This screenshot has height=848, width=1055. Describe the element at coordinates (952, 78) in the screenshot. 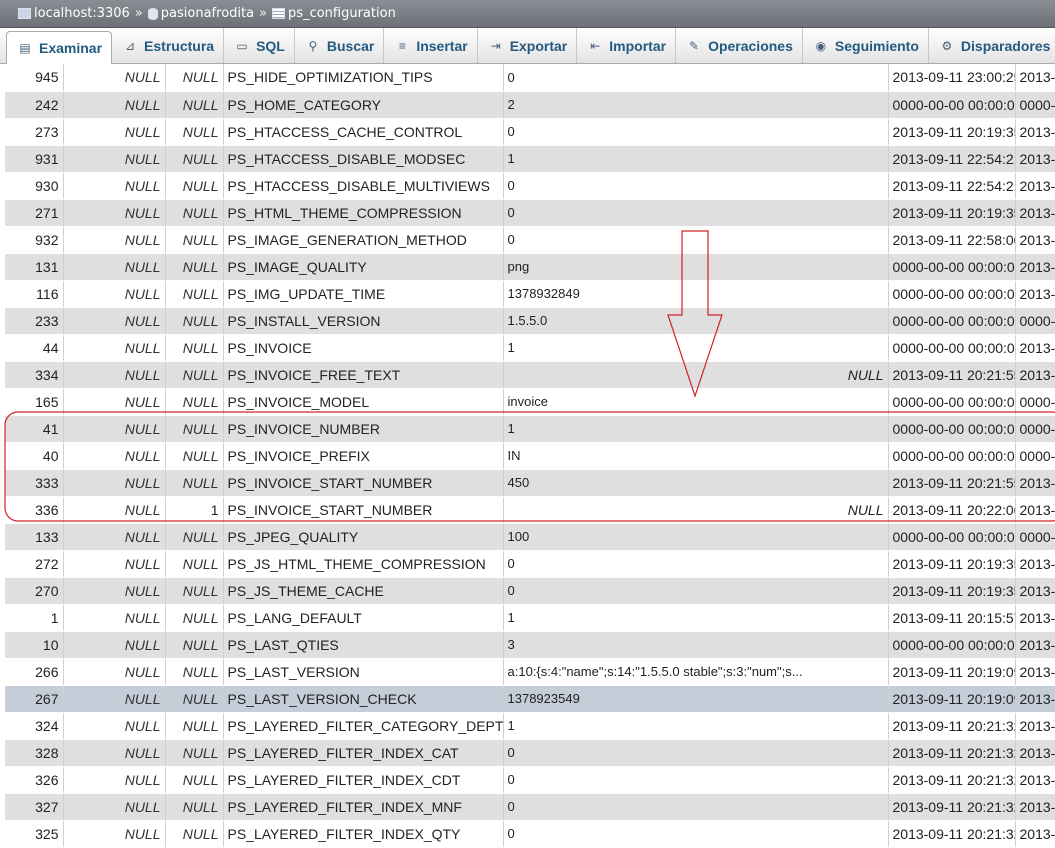

I see `cell-date-add: 2013-09-11 23:00:25` at that location.